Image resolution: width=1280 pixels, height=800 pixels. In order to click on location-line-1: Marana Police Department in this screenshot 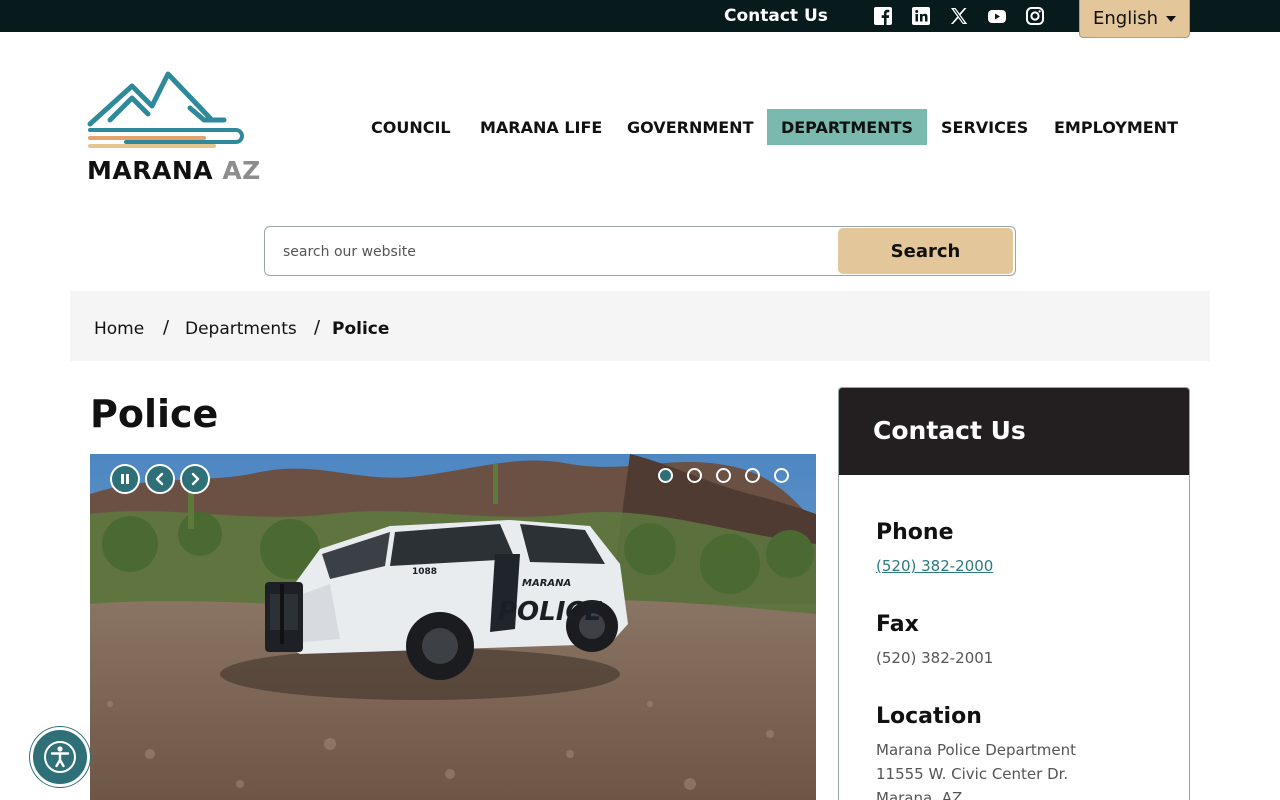, I will do `click(976, 750)`.